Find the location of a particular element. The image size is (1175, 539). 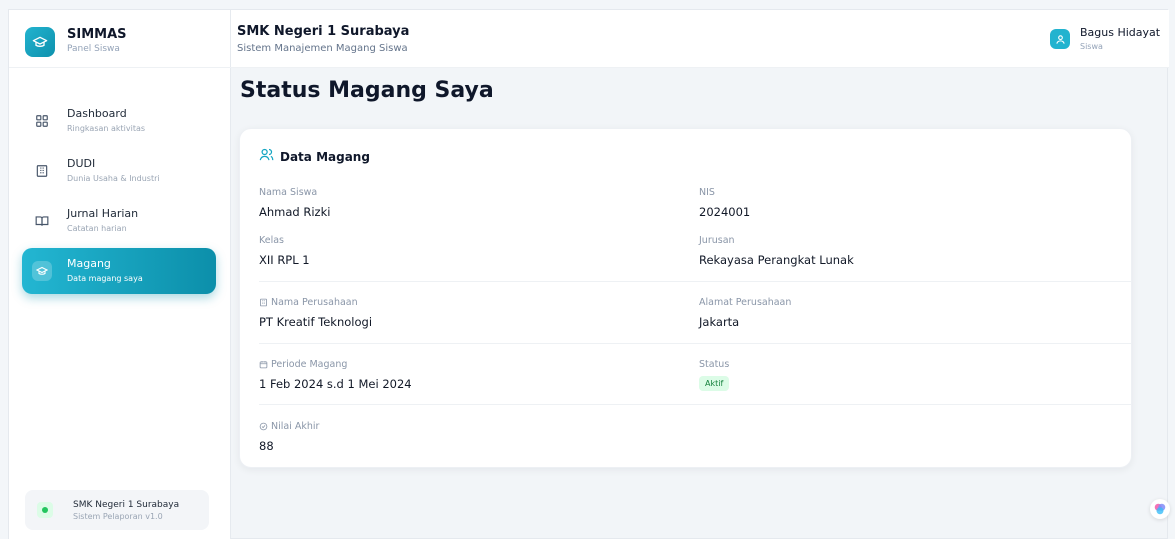

brand: SIMMAS Panel Siswa is located at coordinates (120, 39).